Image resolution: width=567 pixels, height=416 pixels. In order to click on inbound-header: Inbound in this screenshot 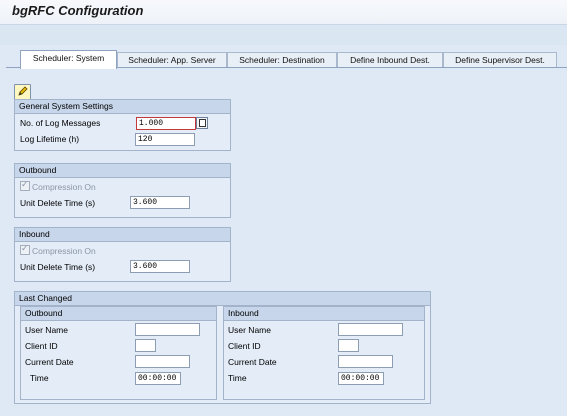, I will do `click(122, 235)`.